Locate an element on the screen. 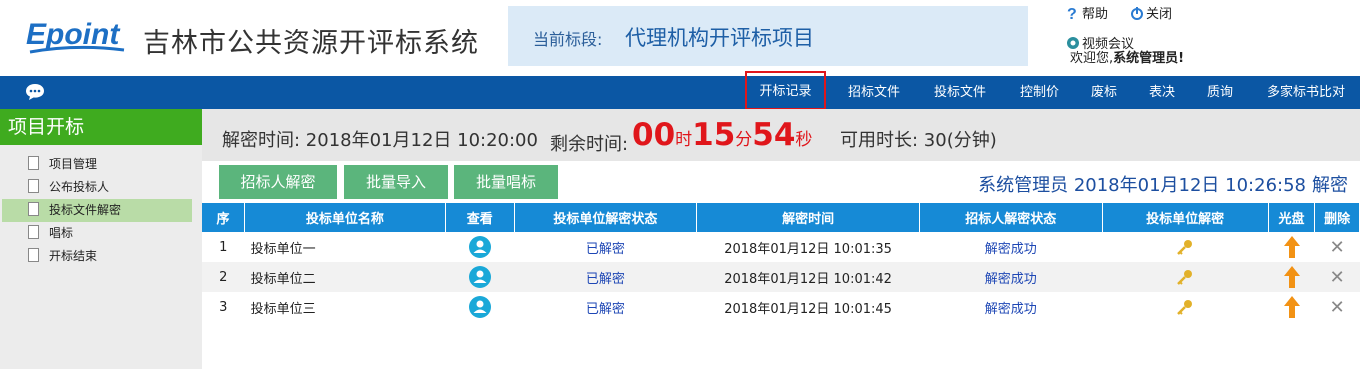 This screenshot has height=369, width=1360. top-nav: 开标记录 招标文件 投标文件 控制价 废标 表决 质询 多家标书比对 is located at coordinates (680, 90).